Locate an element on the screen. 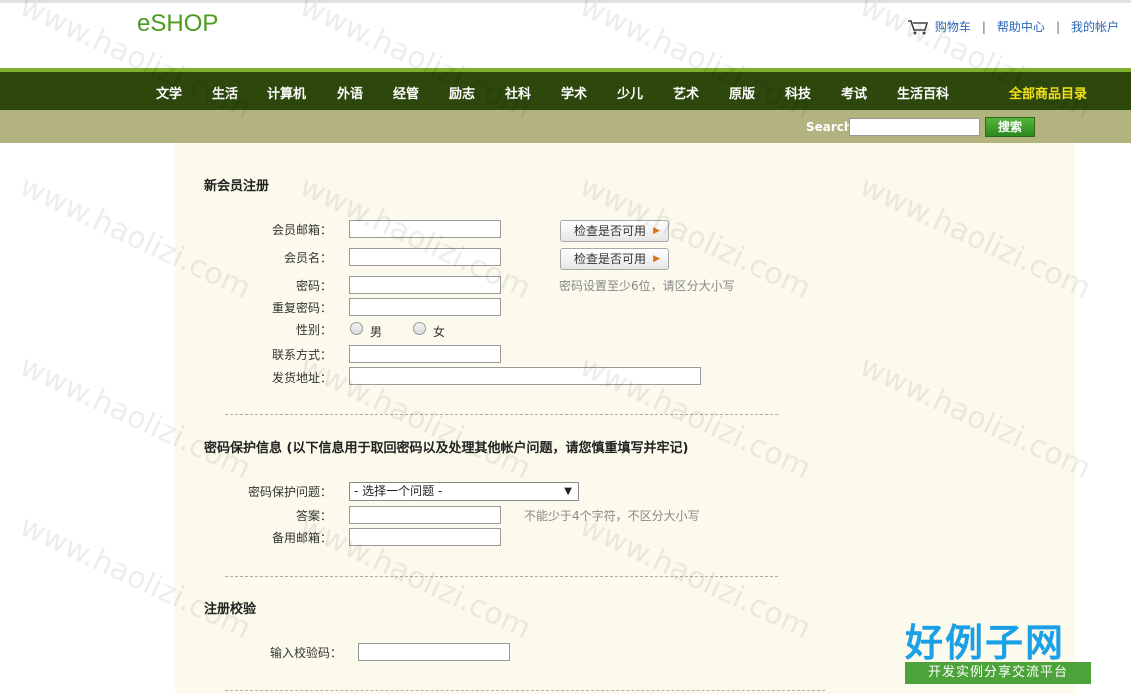 Image resolution: width=1131 pixels, height=694 pixels. username-label: 会员名： is located at coordinates (307, 258).